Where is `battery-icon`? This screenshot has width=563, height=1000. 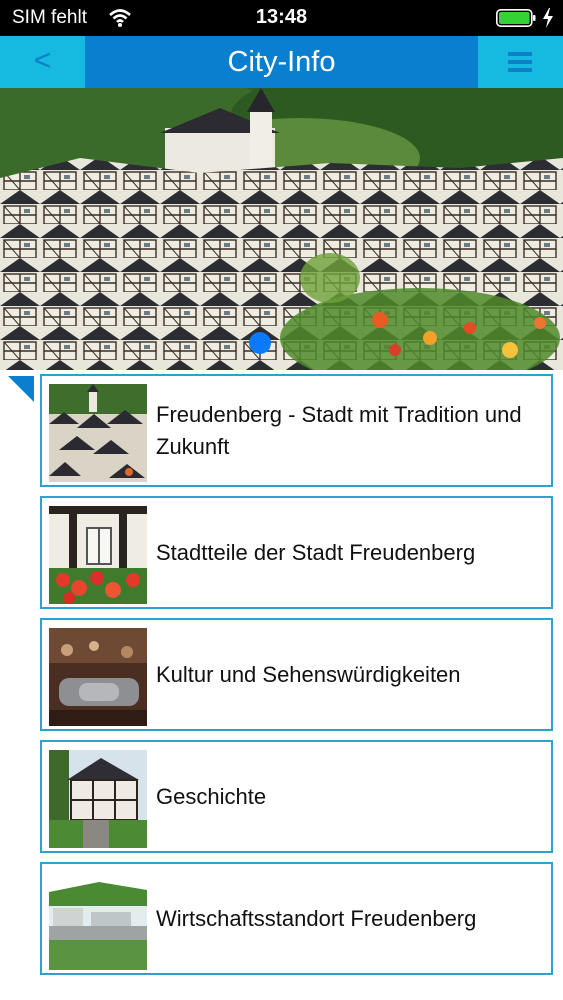
battery-icon is located at coordinates (516, 18).